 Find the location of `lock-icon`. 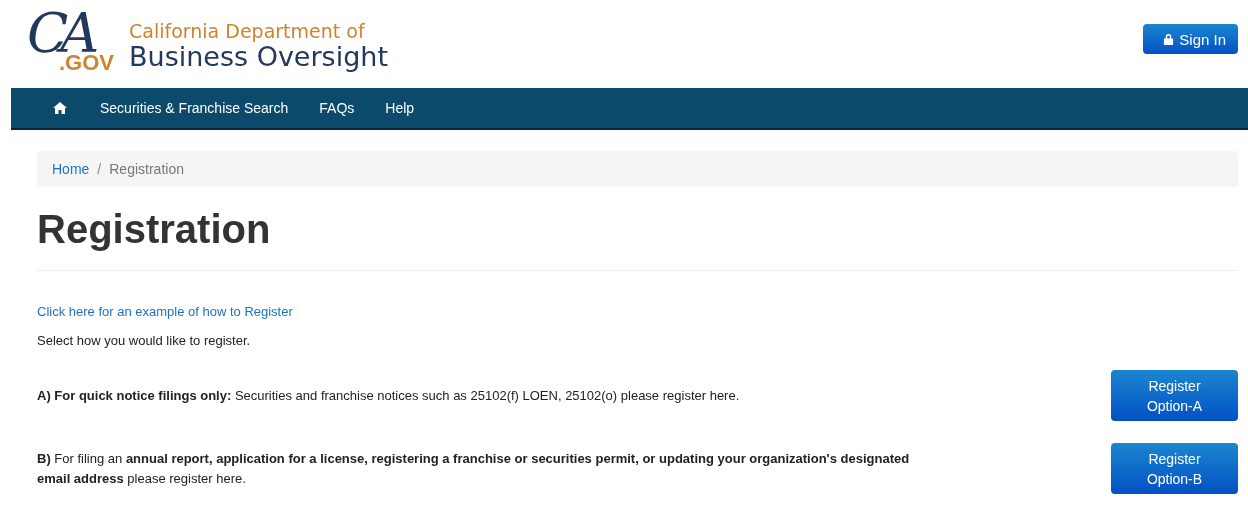

lock-icon is located at coordinates (1169, 39).